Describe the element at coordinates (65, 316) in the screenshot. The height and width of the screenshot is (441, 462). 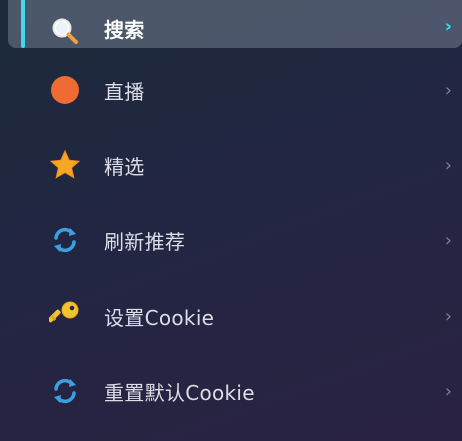
I see `key-icon` at that location.